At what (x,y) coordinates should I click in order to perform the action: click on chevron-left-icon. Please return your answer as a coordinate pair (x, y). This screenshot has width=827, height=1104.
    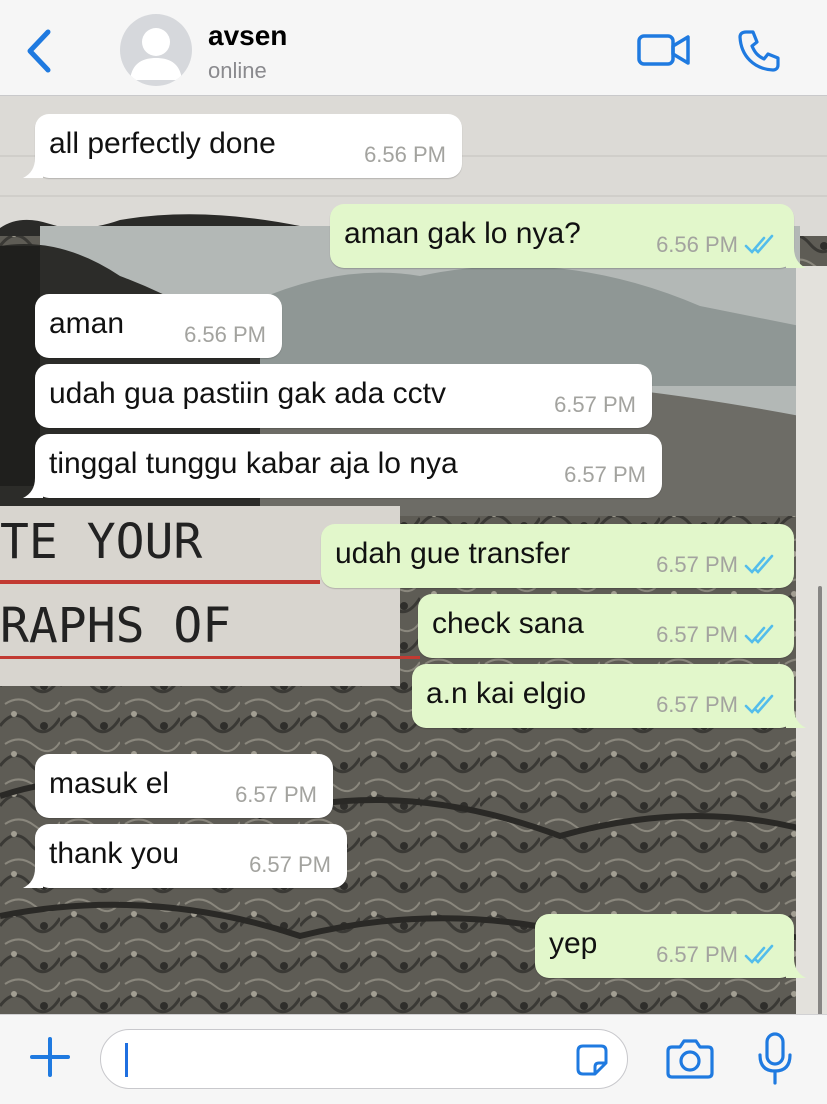
    Looking at the image, I should click on (39, 51).